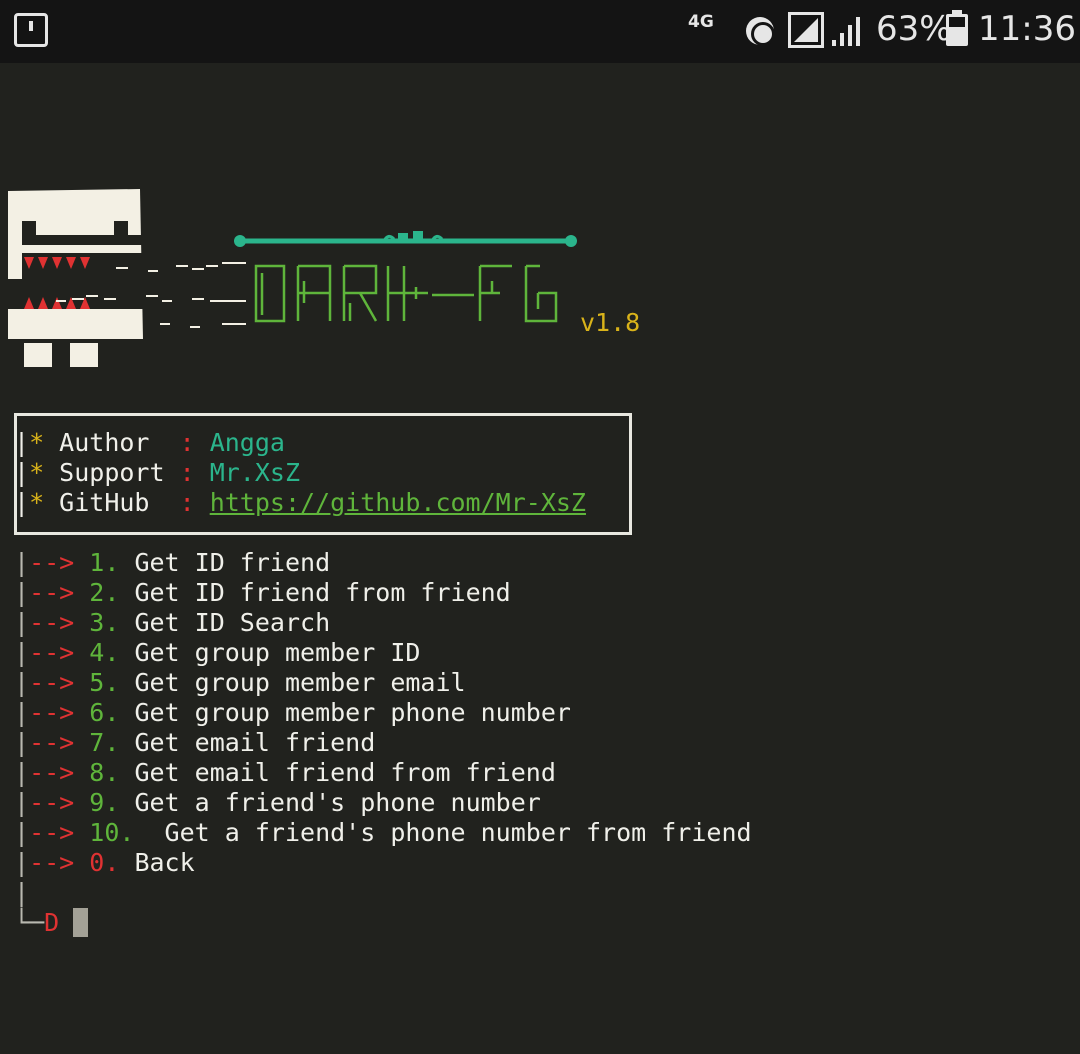 This screenshot has width=1080, height=1054. I want to click on status-bar: 4G 63% 11:36, so click(540, 31).